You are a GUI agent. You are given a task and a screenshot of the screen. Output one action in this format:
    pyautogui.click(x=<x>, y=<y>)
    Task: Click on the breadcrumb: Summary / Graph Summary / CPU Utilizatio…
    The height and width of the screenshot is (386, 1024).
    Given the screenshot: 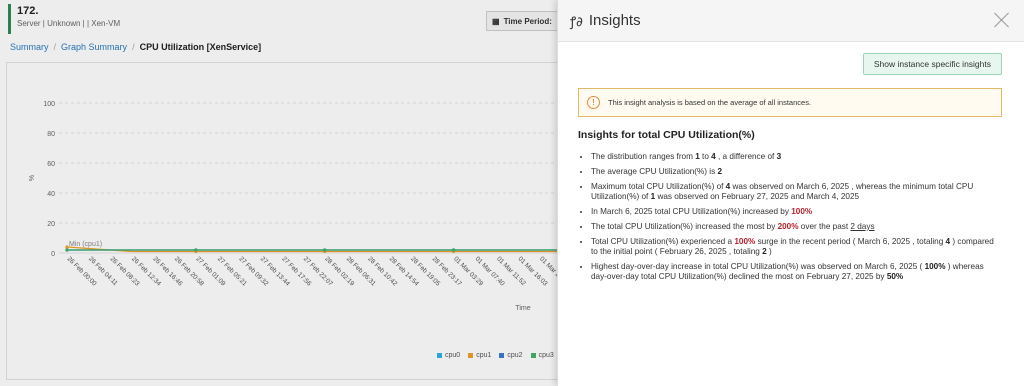 What is the action you would take?
    pyautogui.click(x=135, y=47)
    